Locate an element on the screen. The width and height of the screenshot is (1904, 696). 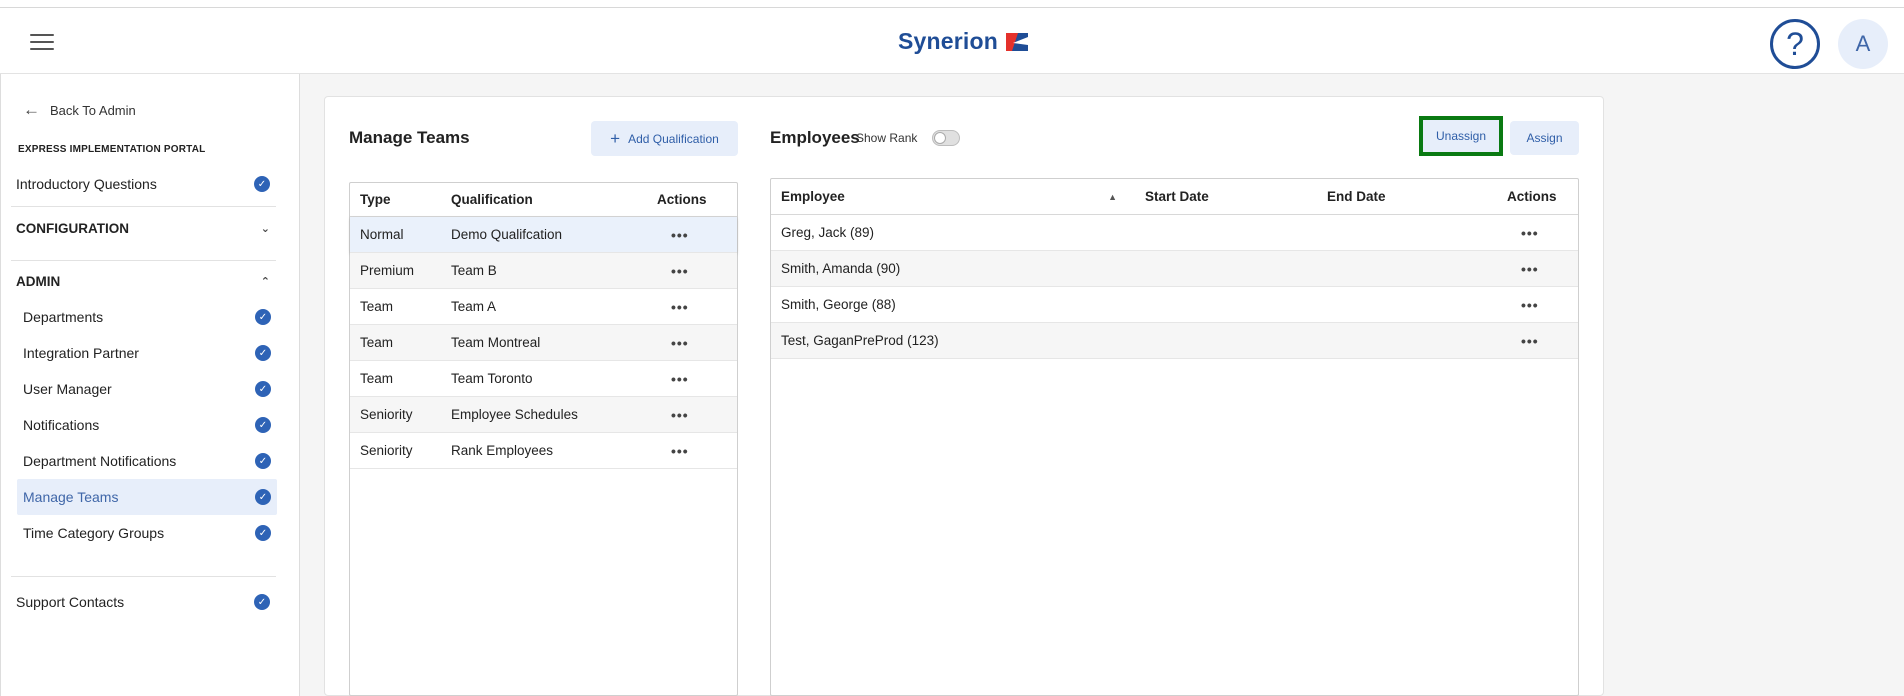
cell-employee: Smith, George (88) is located at coordinates (838, 304).